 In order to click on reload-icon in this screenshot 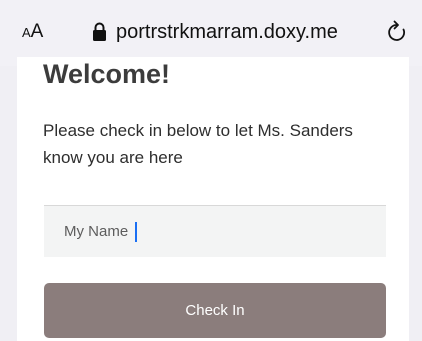, I will do `click(397, 32)`.